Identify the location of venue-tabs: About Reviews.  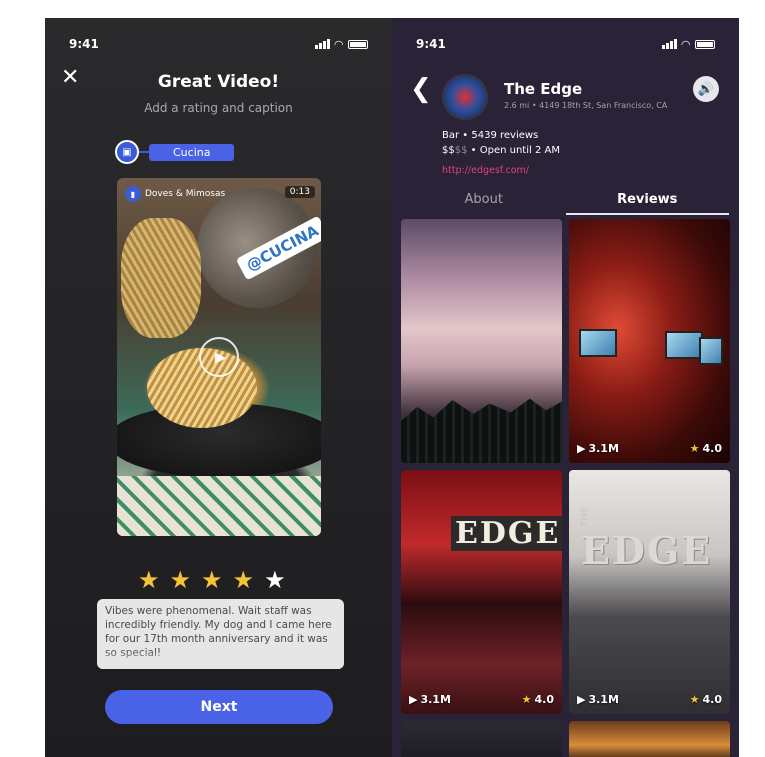
(565, 202).